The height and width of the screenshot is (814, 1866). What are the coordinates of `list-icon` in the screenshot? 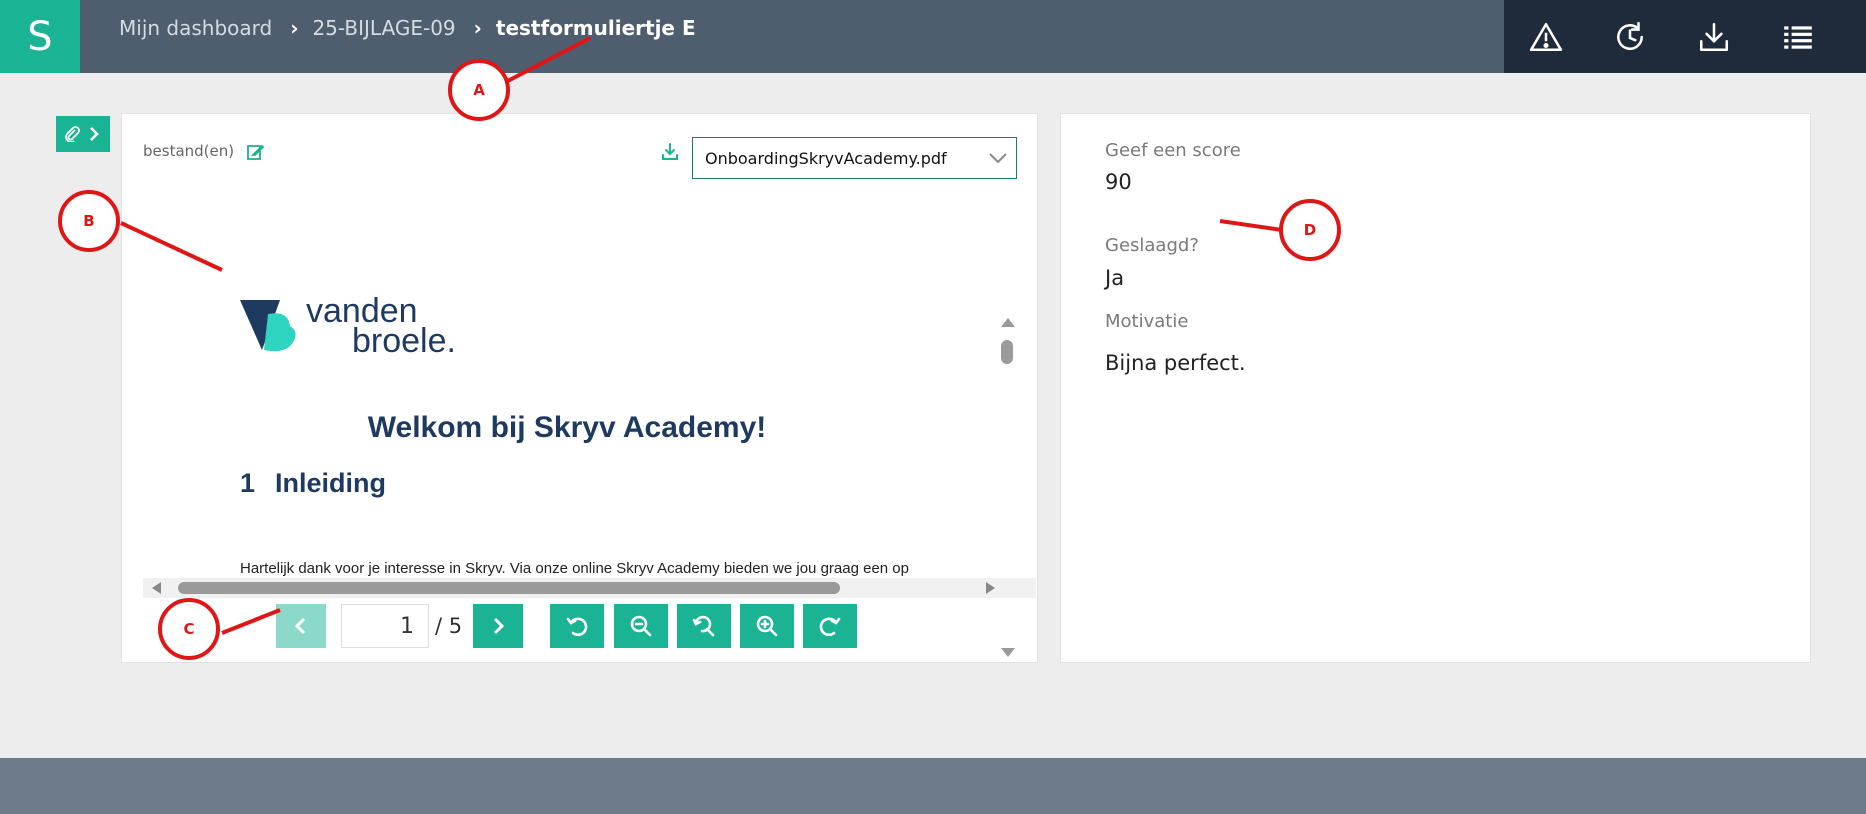 It's located at (1798, 36).